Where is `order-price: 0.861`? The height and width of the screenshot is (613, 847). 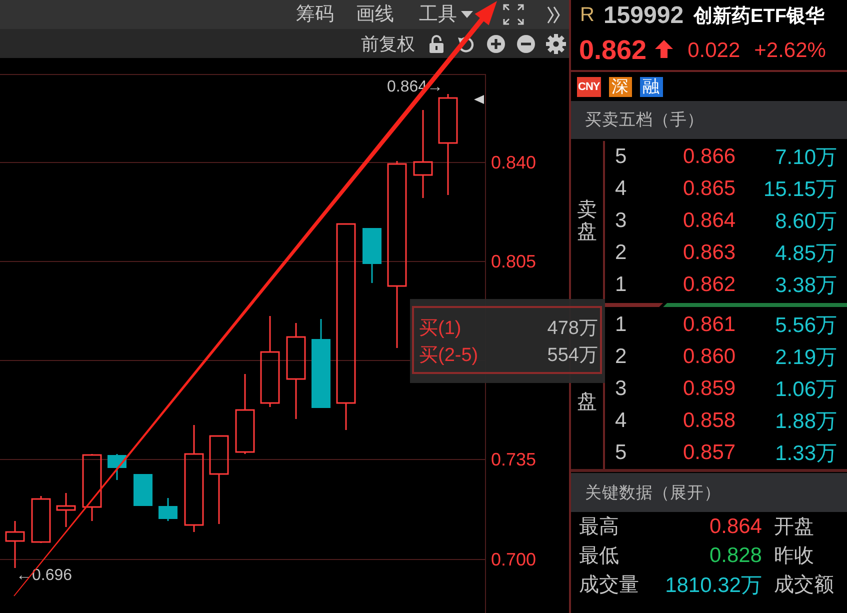
order-price: 0.861 is located at coordinates (710, 325).